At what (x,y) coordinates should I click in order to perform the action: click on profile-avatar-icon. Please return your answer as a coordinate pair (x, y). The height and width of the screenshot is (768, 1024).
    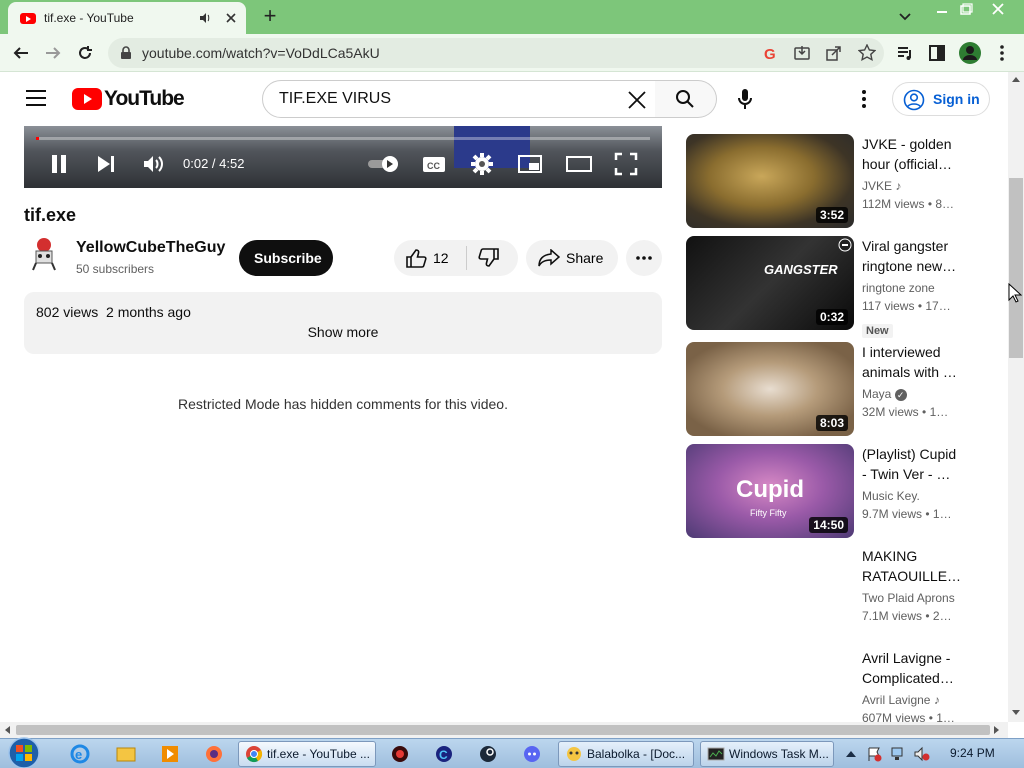
    Looking at the image, I should click on (970, 53).